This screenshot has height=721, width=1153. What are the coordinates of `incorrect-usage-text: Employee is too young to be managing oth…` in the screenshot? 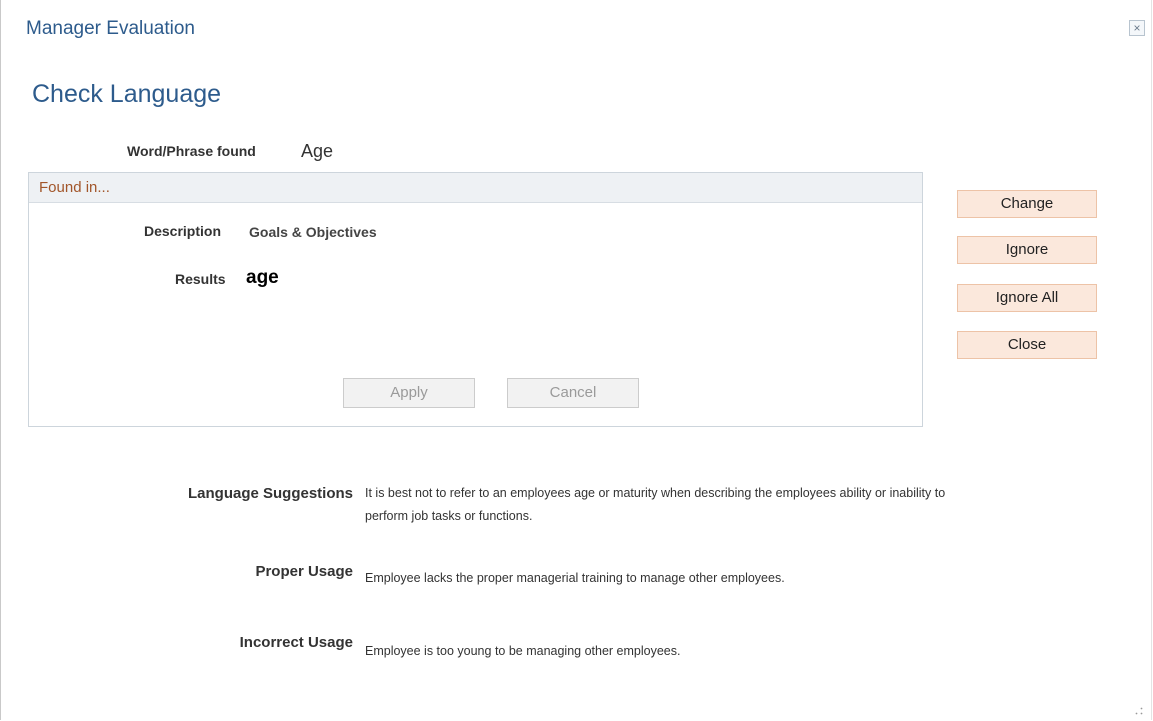 It's located at (523, 651).